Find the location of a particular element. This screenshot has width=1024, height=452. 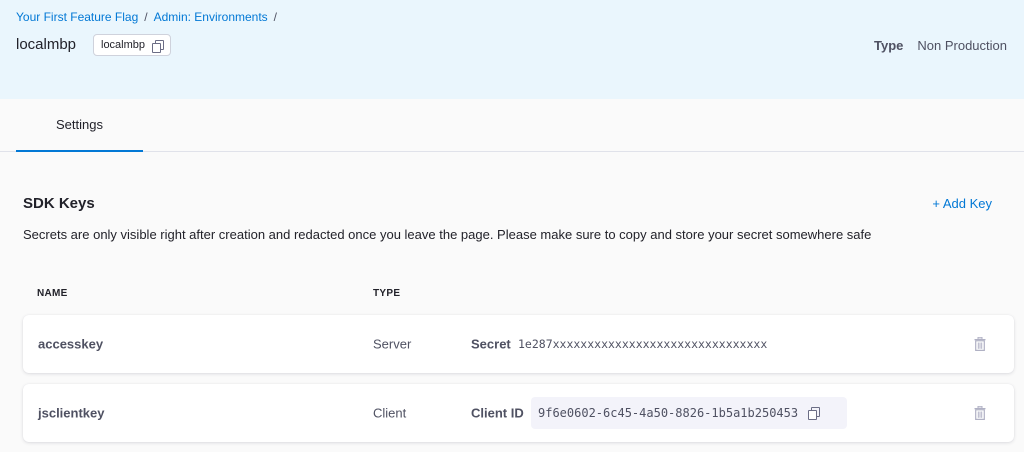

tab-bar: Settings is located at coordinates (512, 125).